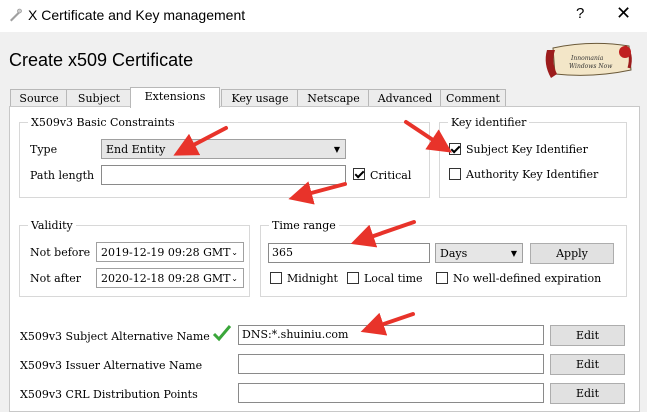  Describe the element at coordinates (428, 136) in the screenshot. I see `annotation-arrow-subject-key` at that location.